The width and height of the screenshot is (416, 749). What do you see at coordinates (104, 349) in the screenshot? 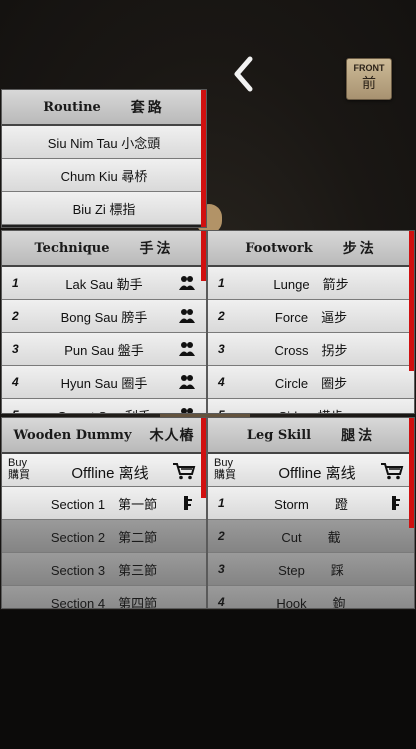
I see `technique-item: 3 Pun Sau 盤手` at bounding box center [104, 349].